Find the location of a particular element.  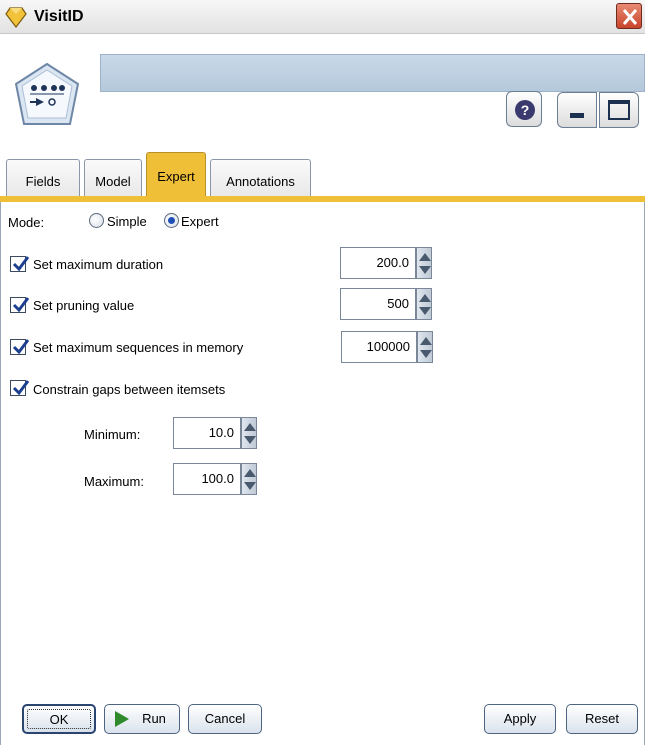

mode-expert-label: Expert is located at coordinates (200, 221).